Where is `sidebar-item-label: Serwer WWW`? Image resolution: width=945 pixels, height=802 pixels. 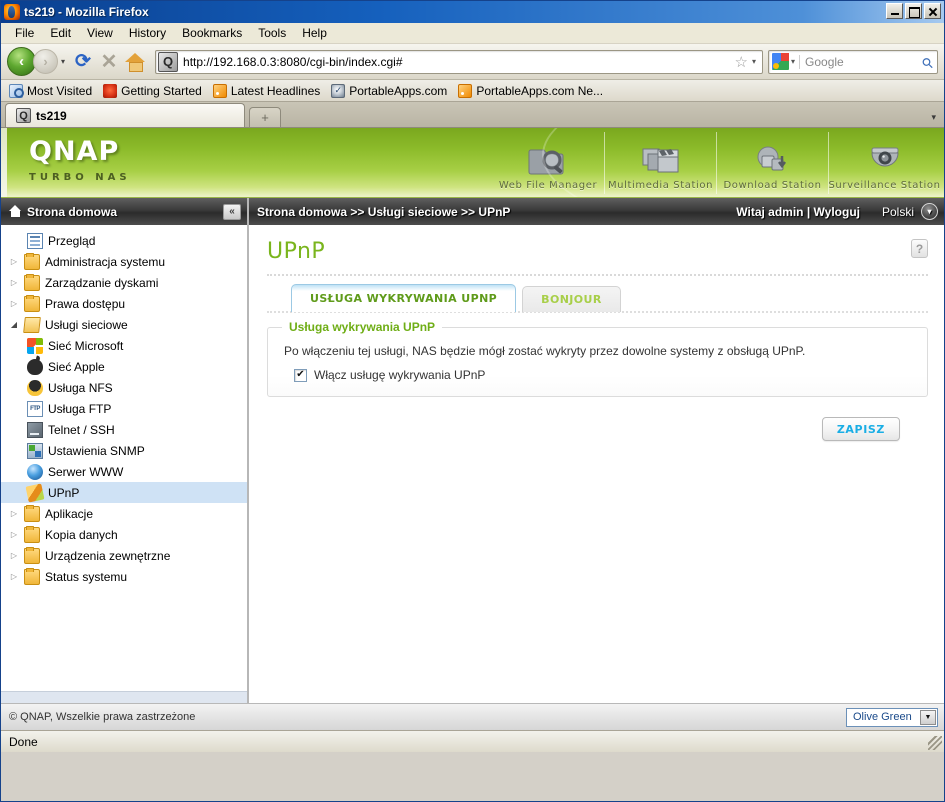
sidebar-item-label: Serwer WWW is located at coordinates (86, 471).